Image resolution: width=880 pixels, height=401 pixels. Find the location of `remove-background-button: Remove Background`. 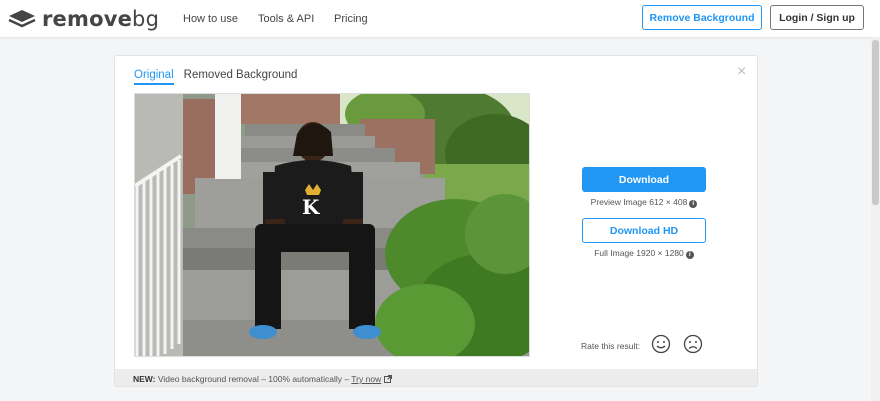

remove-background-button: Remove Background is located at coordinates (702, 17).